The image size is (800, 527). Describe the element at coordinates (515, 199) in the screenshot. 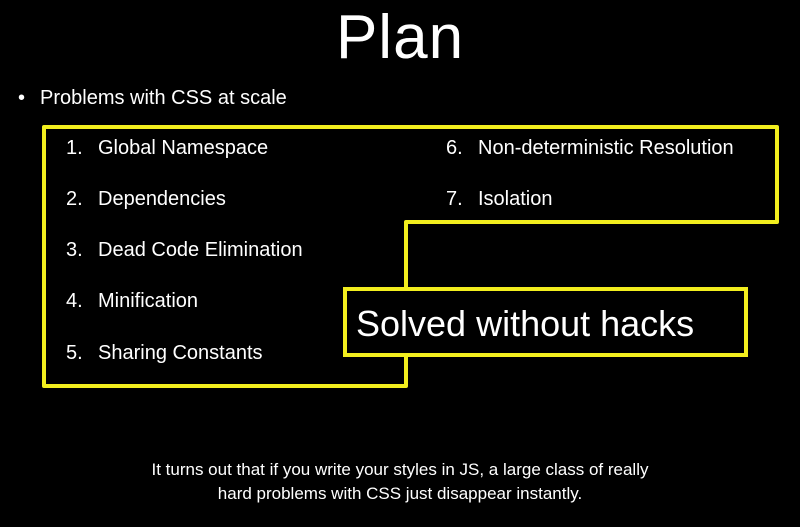

I see `list-item-label: Isolation` at that location.